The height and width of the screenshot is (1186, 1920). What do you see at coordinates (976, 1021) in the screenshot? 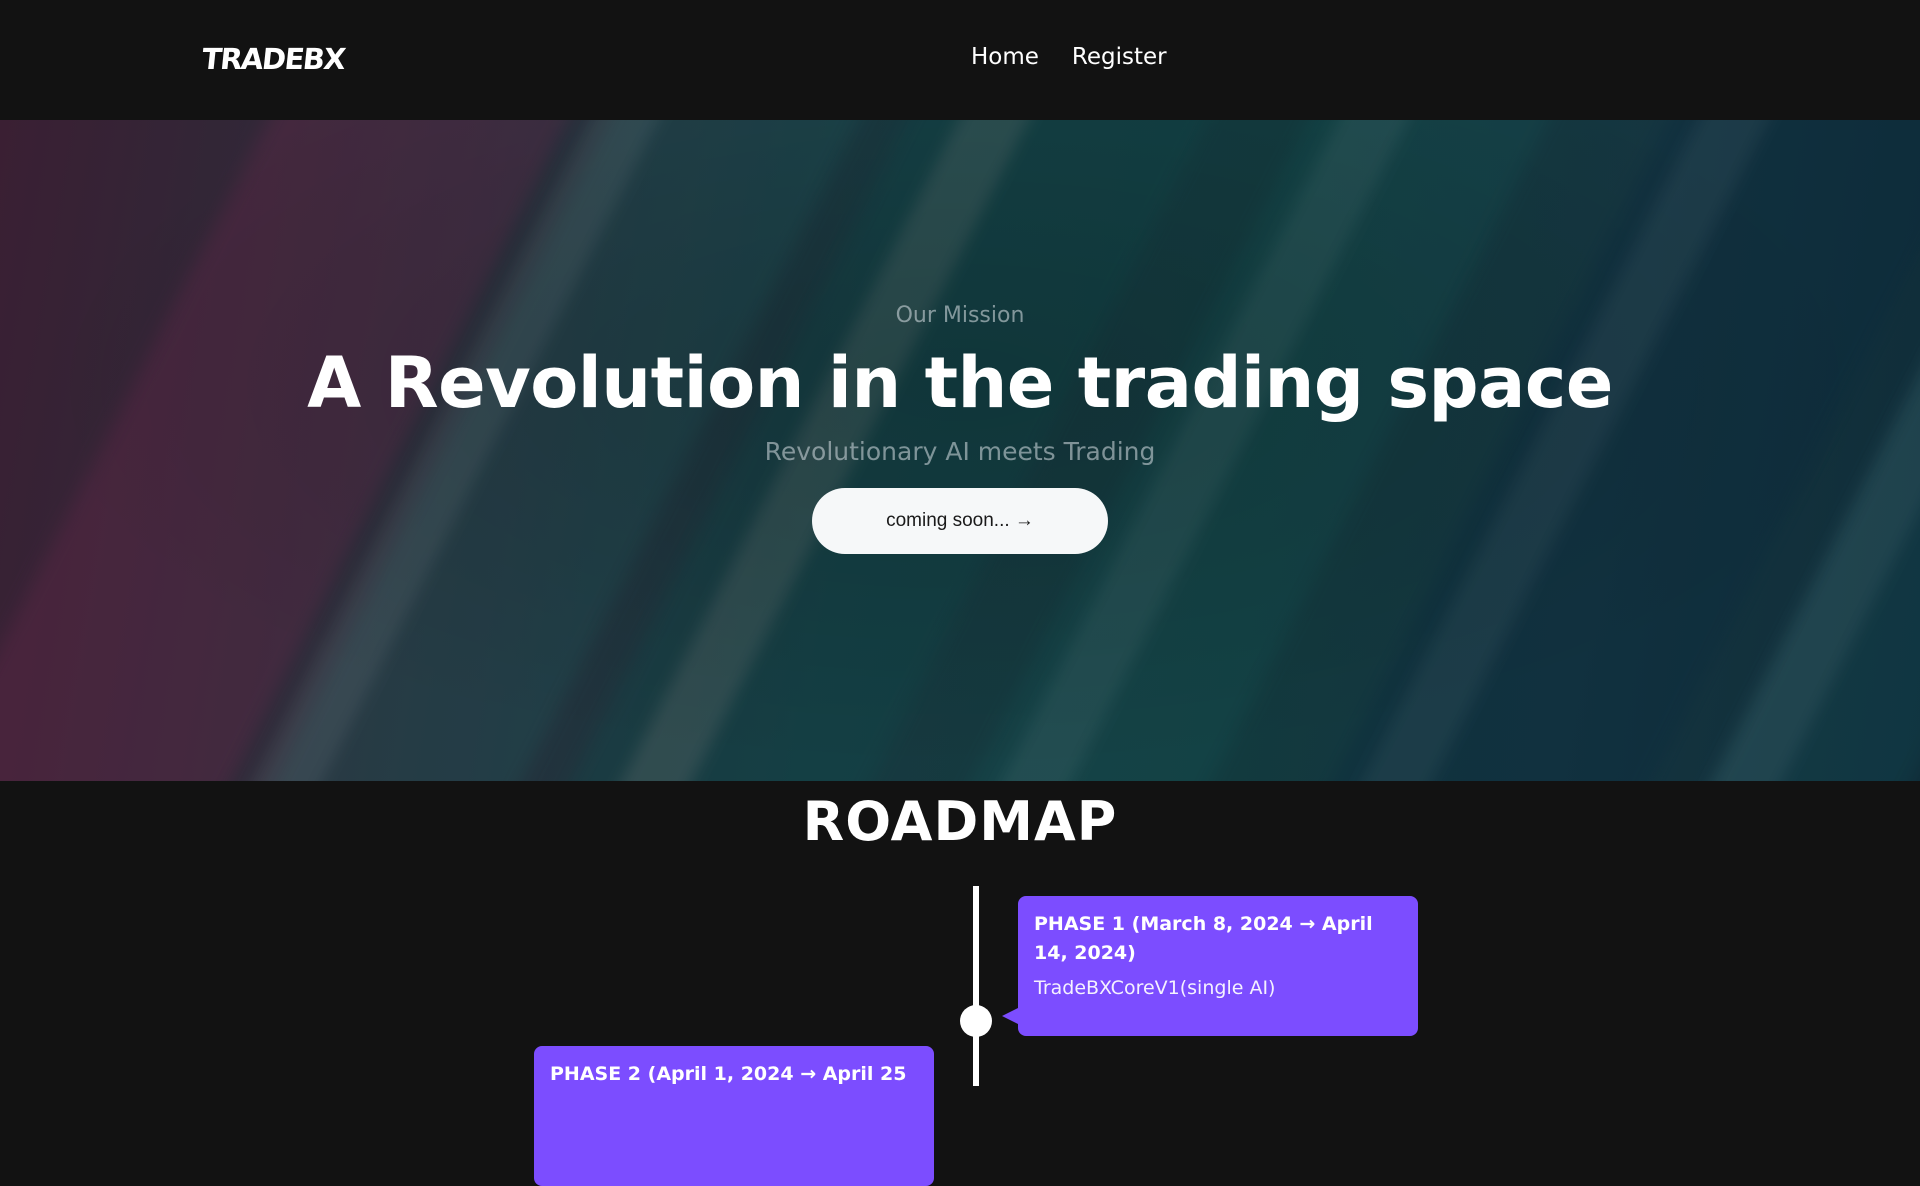
I see `timeline-dot` at bounding box center [976, 1021].